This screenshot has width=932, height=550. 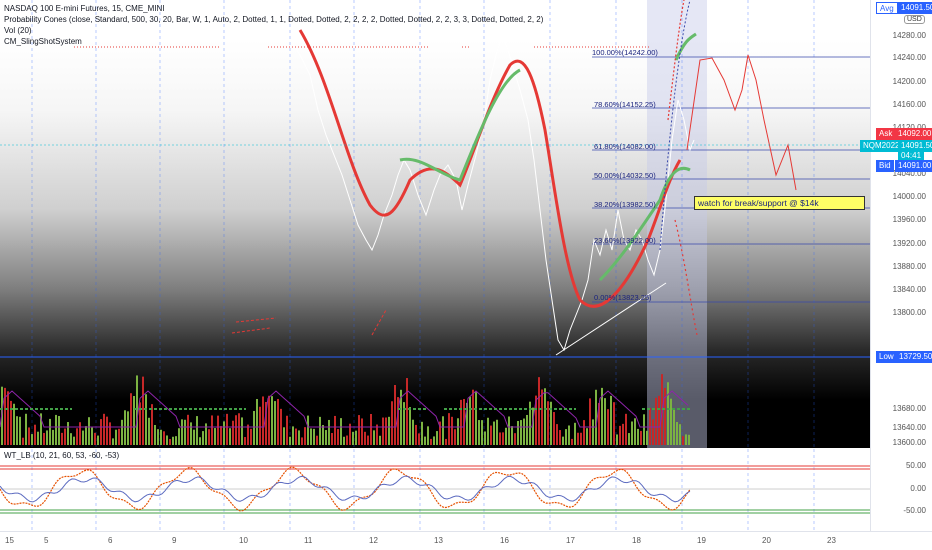 What do you see at coordinates (909, 289) in the screenshot?
I see `price-tick: 13840.00` at bounding box center [909, 289].